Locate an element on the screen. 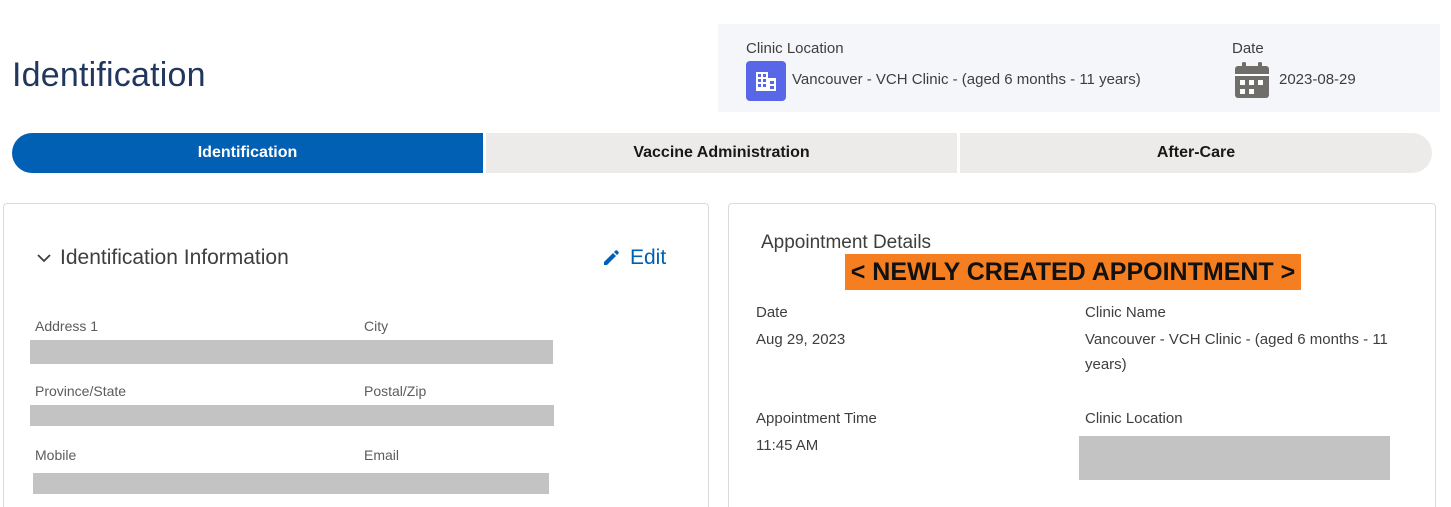 Image resolution: width=1451 pixels, height=507 pixels. section-title: Identification Information is located at coordinates (174, 257).